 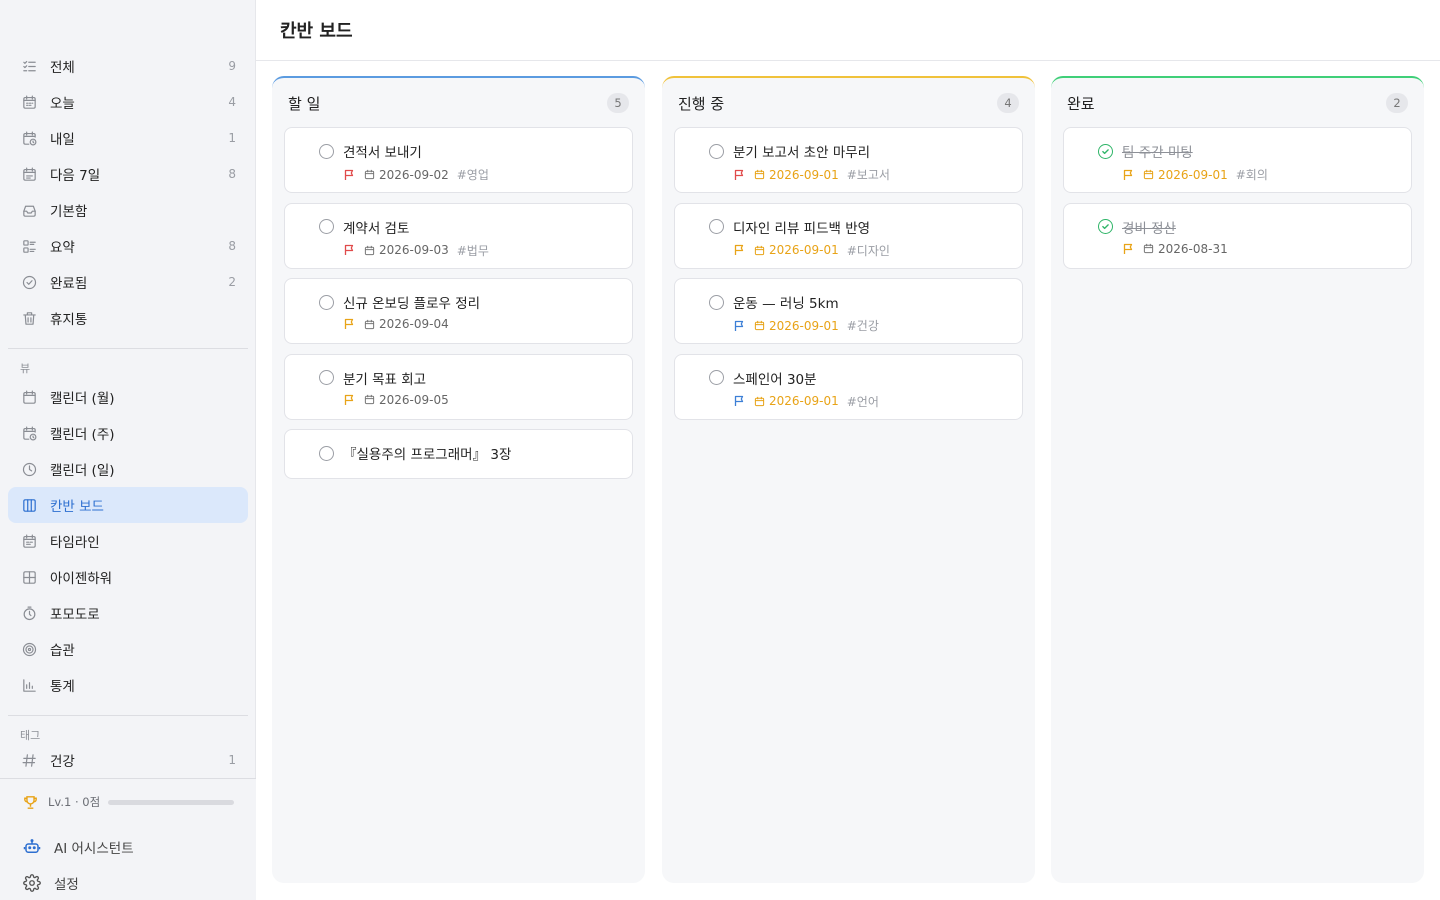 I want to click on sidebar-item-check-circle: 완료됨 2, so click(x=128, y=282).